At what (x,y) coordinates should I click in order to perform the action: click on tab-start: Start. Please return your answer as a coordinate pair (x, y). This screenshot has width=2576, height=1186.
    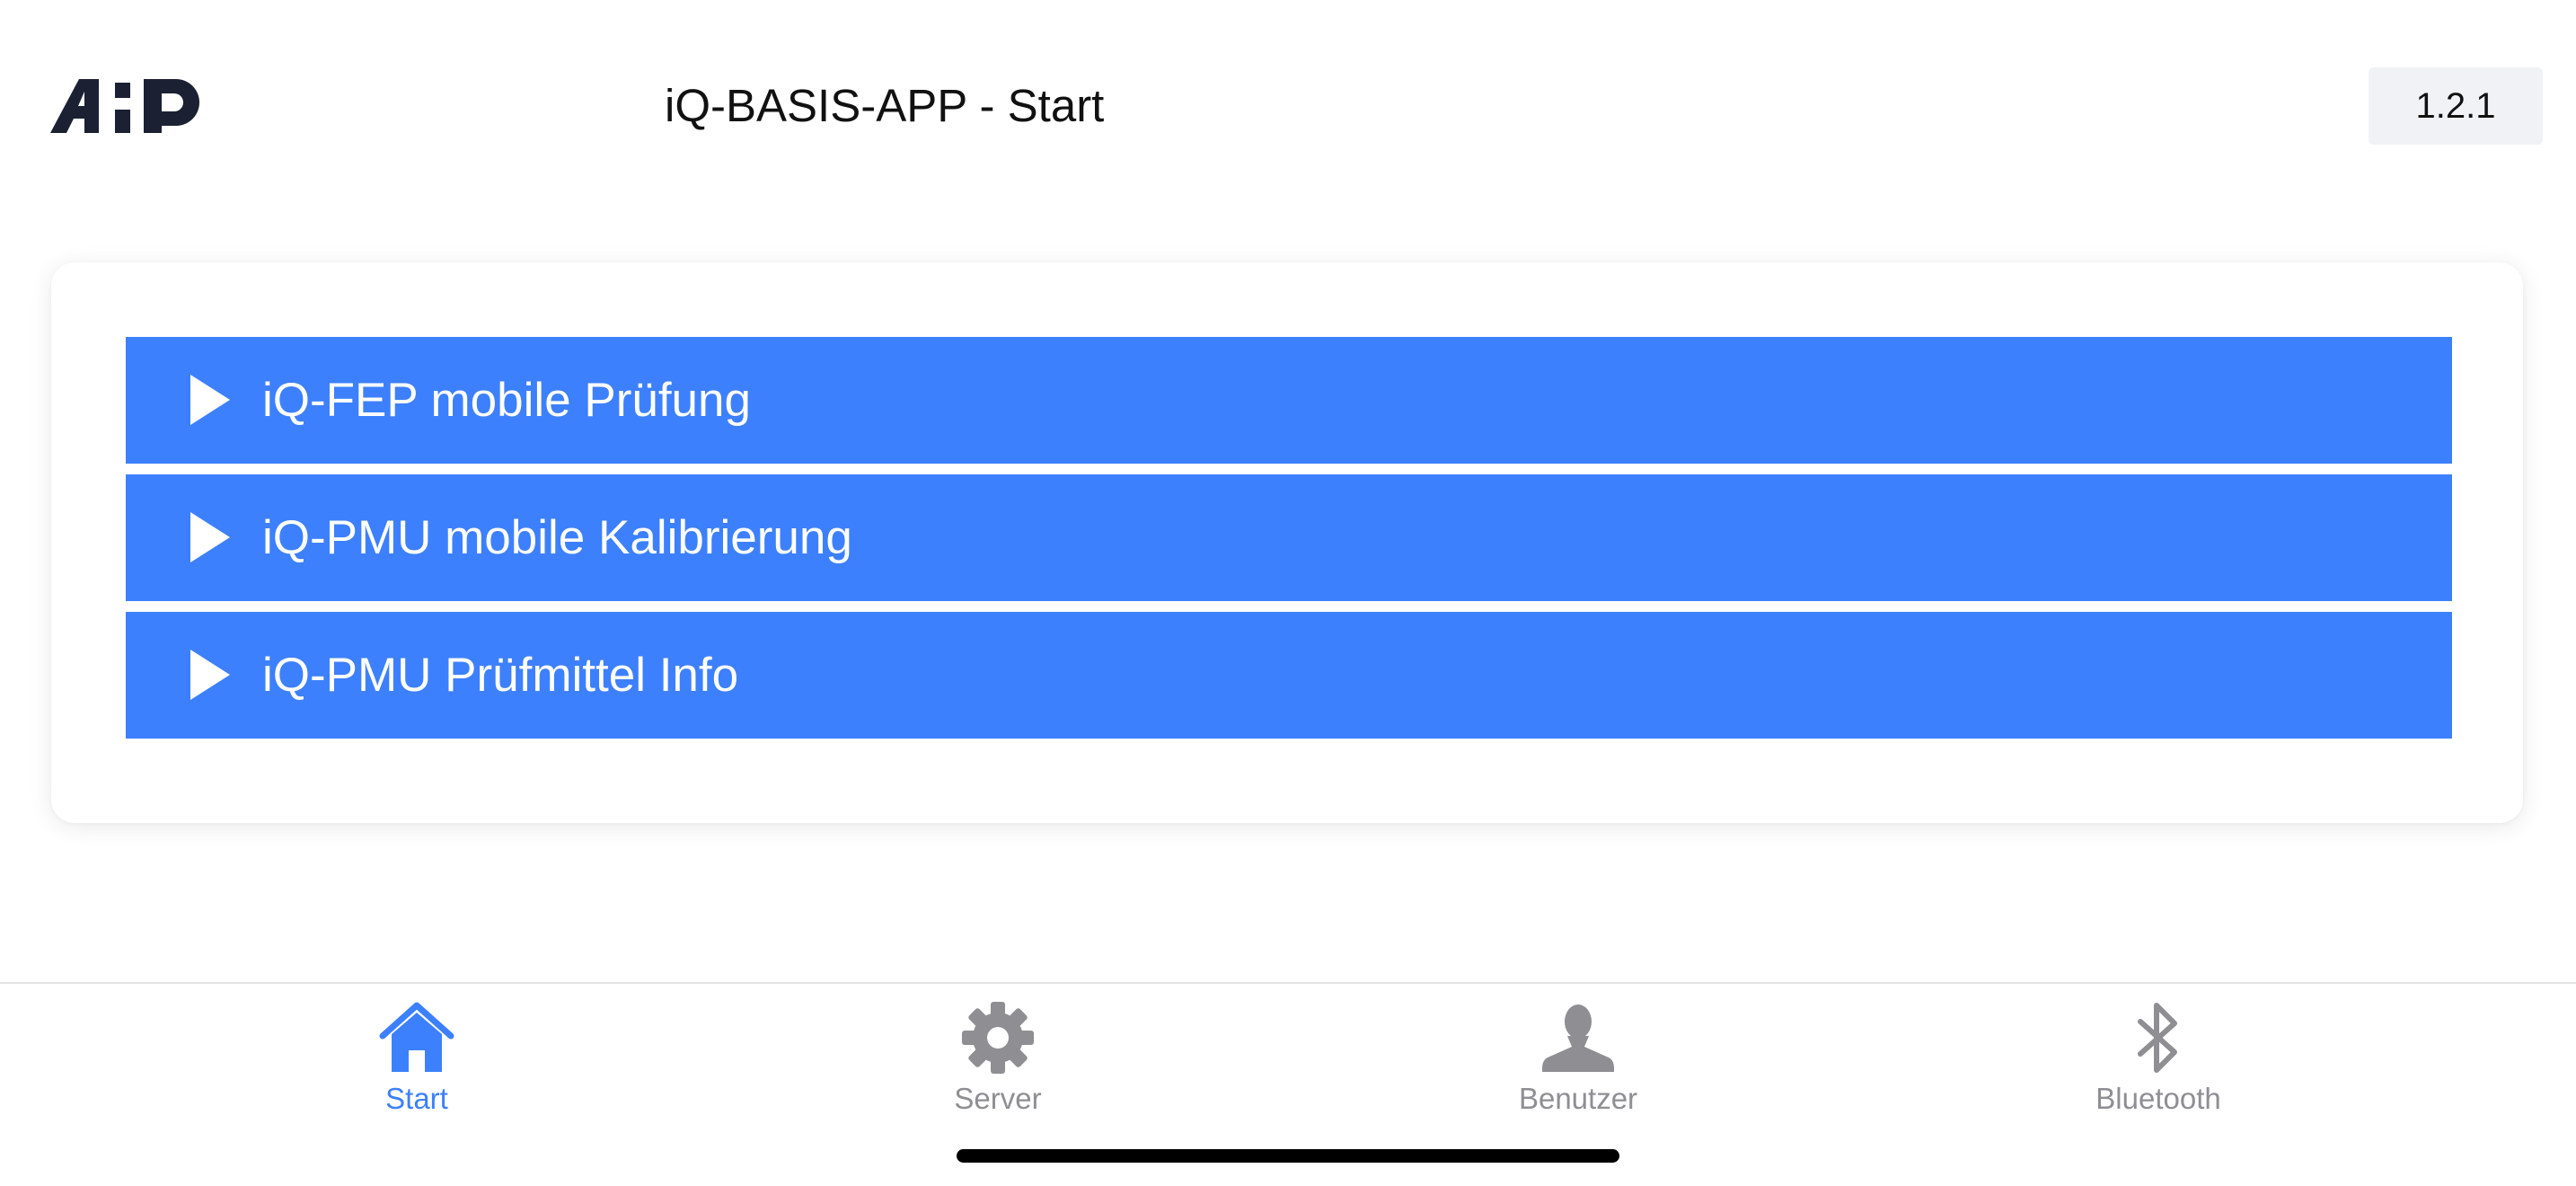
    Looking at the image, I should click on (416, 1067).